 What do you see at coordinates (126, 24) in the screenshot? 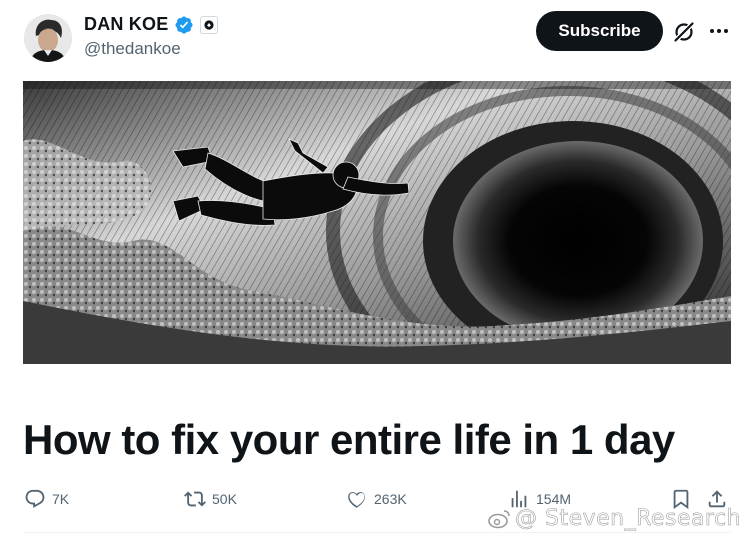
I see `author-name: DAN KOE` at bounding box center [126, 24].